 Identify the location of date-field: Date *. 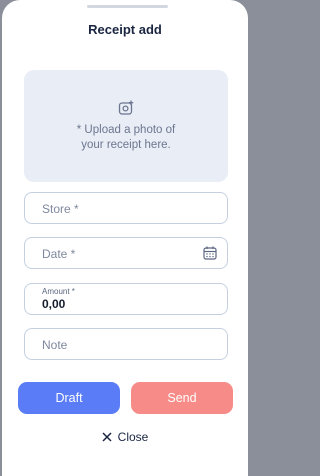
(126, 253).